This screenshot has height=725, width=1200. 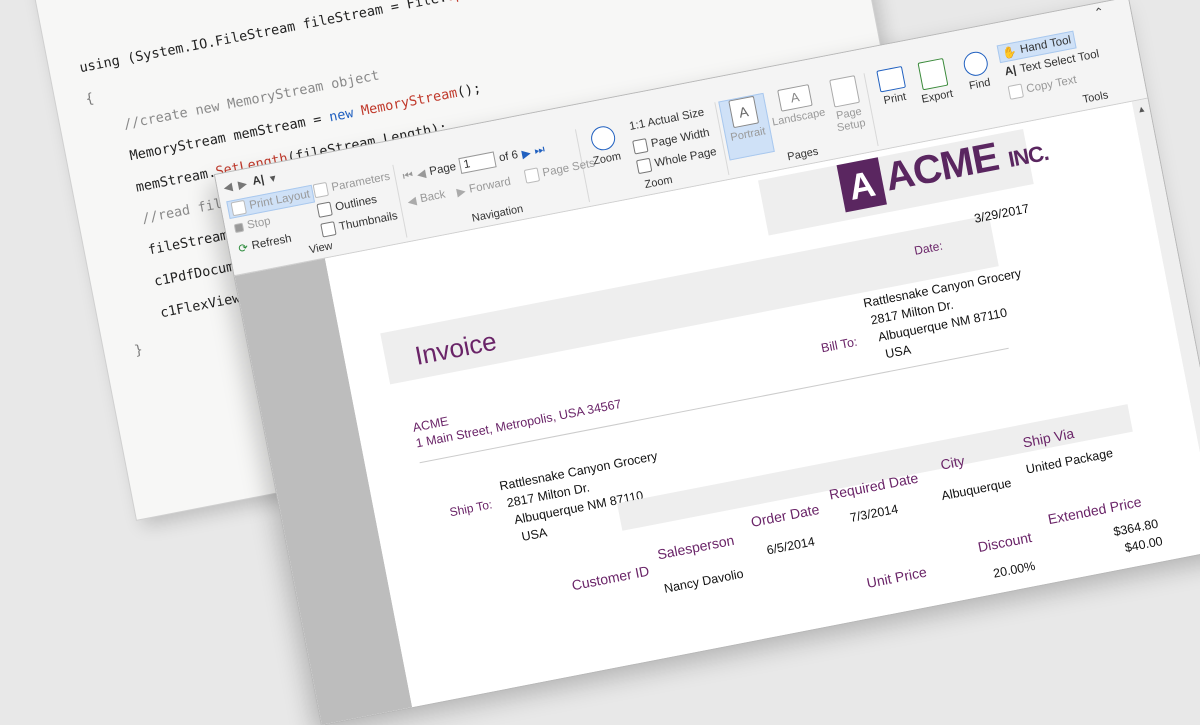 I want to click on price-cell: 20.00%, so click(x=1014, y=569).